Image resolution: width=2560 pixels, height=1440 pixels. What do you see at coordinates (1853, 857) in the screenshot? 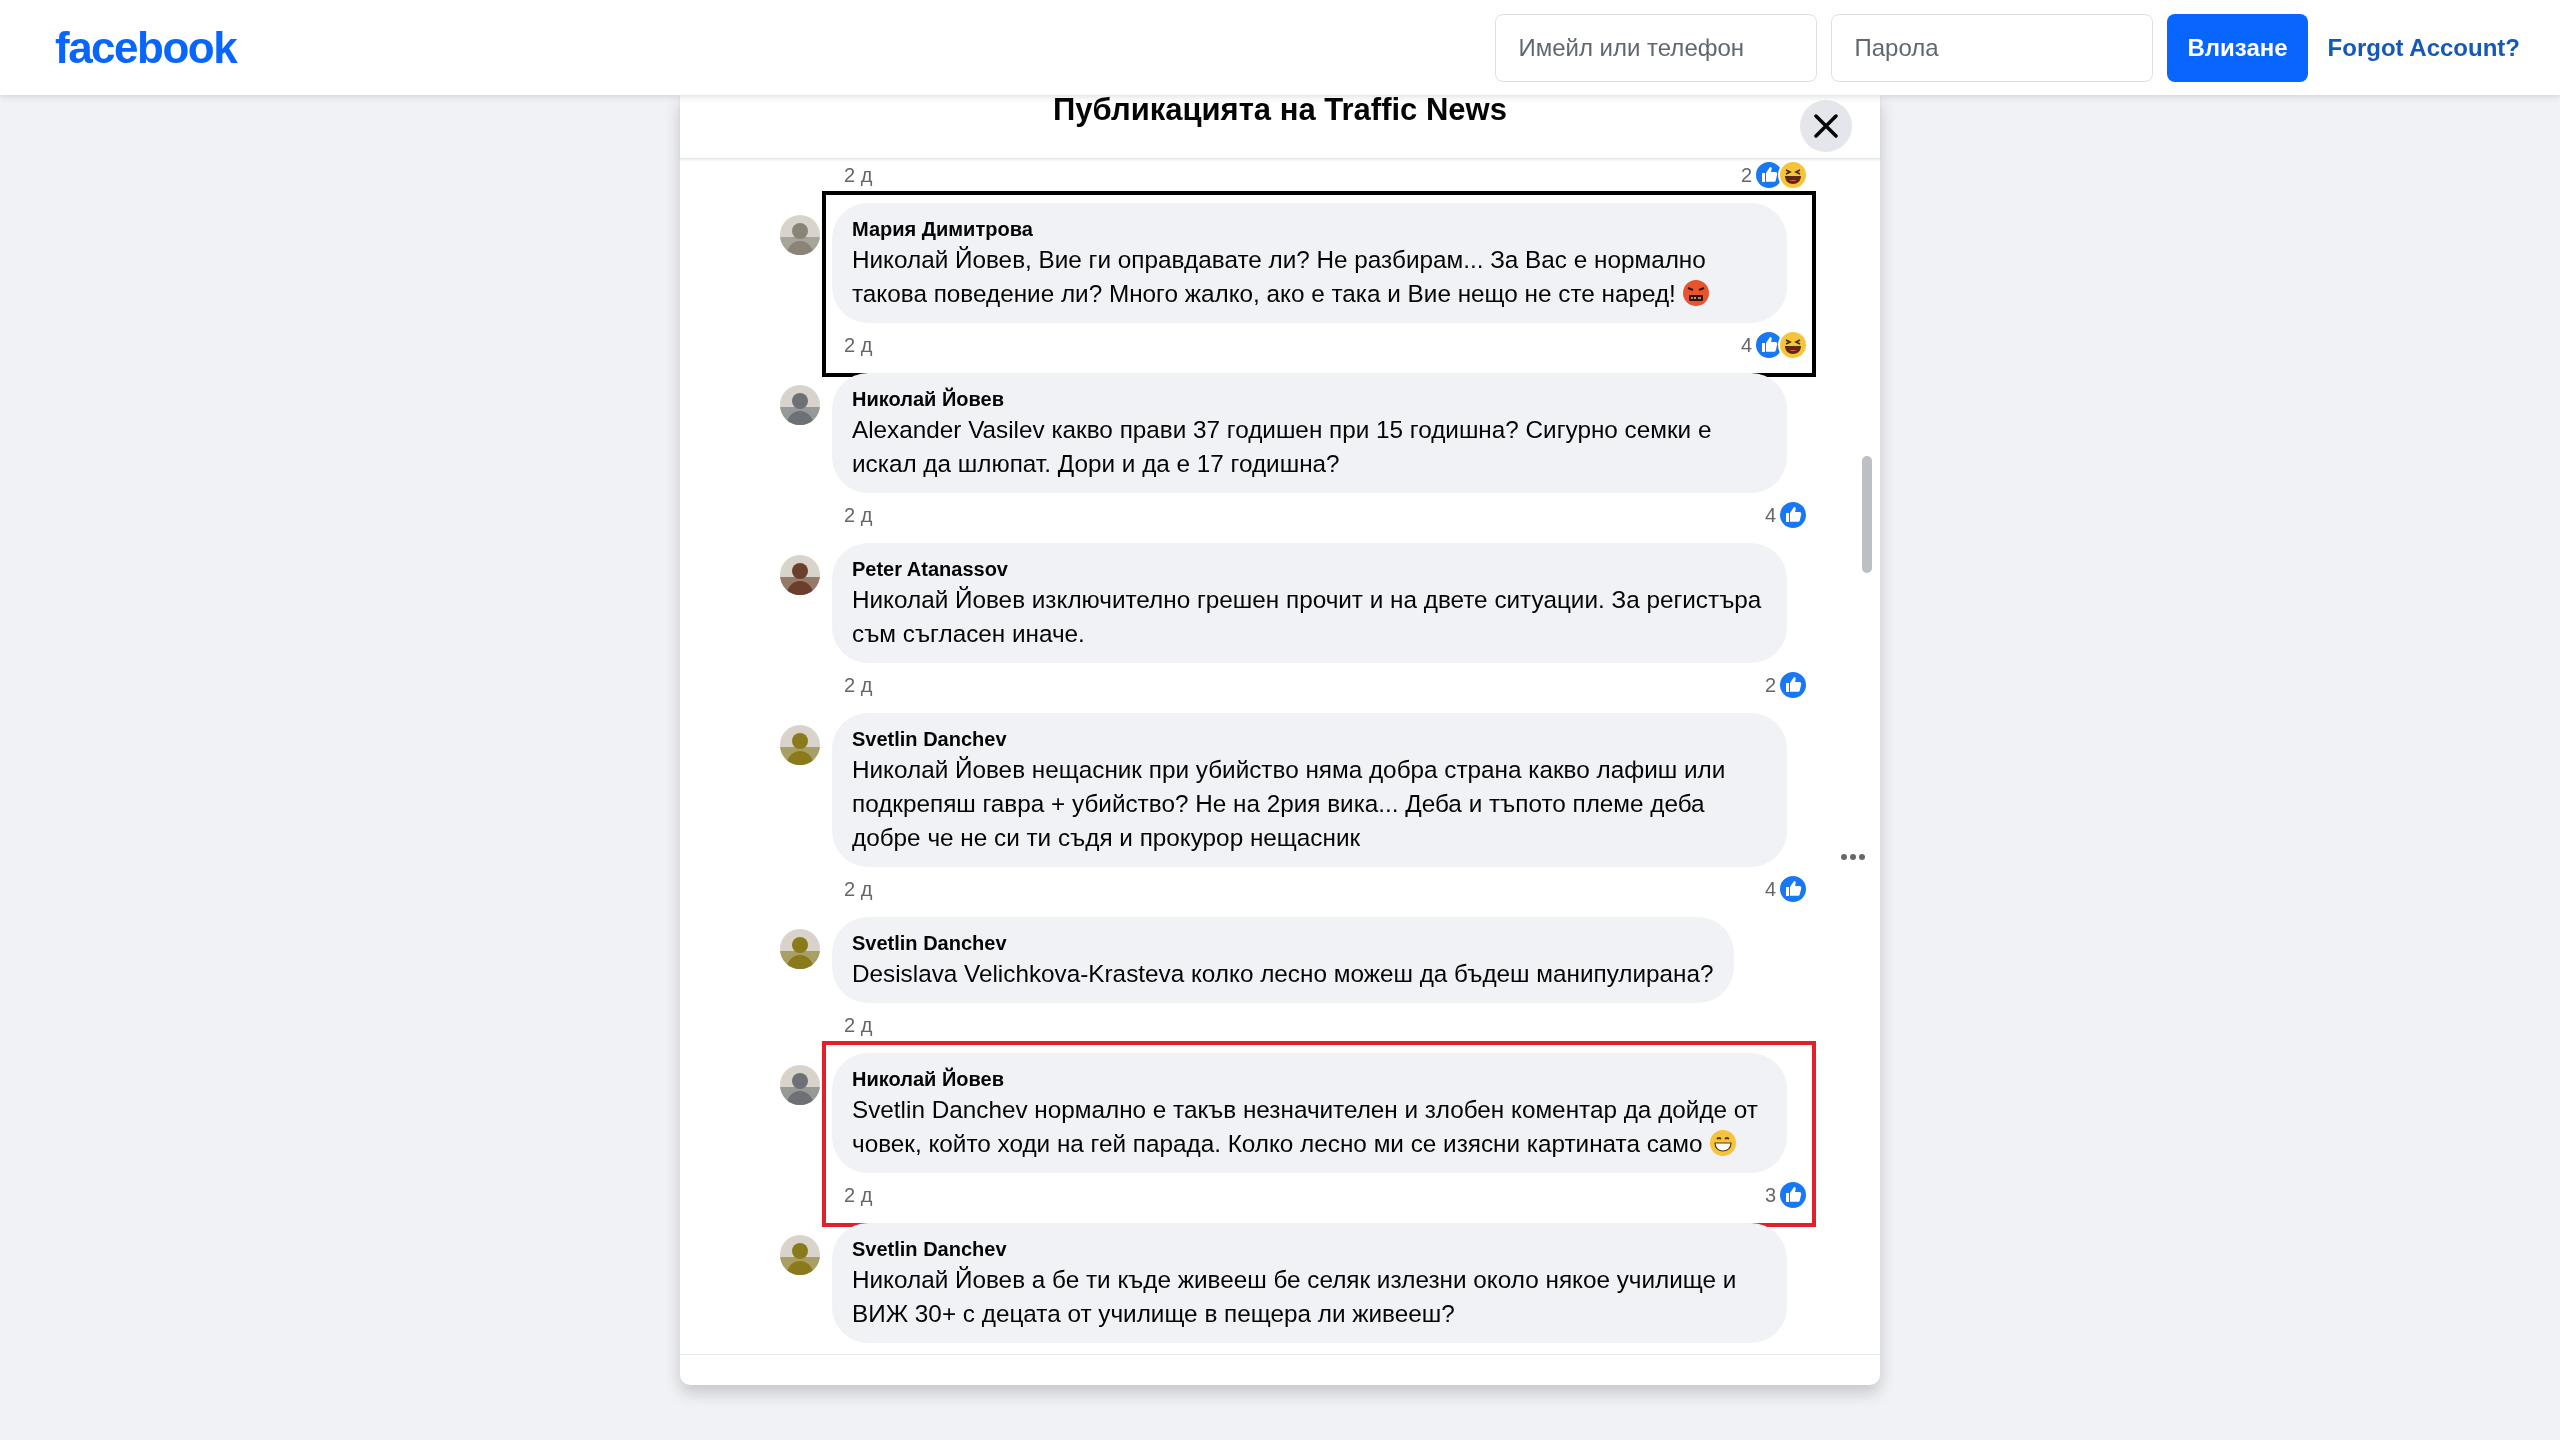
I see `more-options-icon` at bounding box center [1853, 857].